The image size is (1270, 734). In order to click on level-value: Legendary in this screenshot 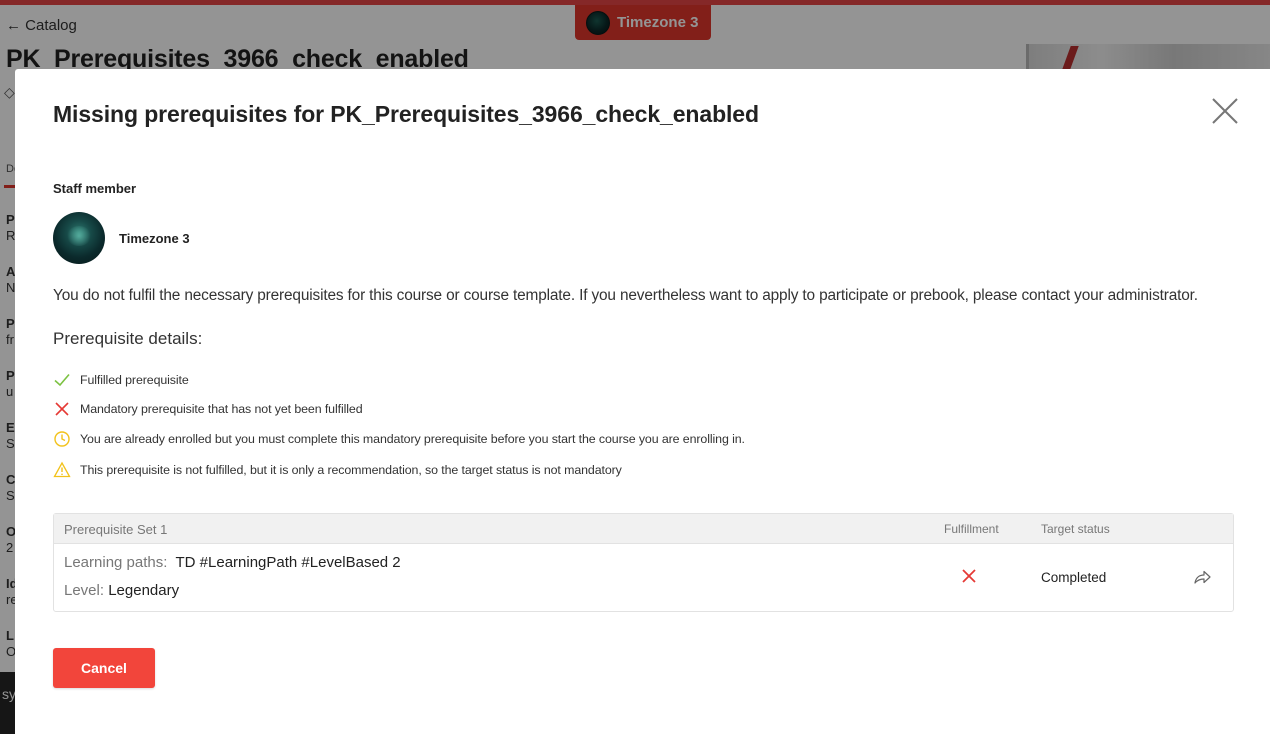, I will do `click(144, 590)`.